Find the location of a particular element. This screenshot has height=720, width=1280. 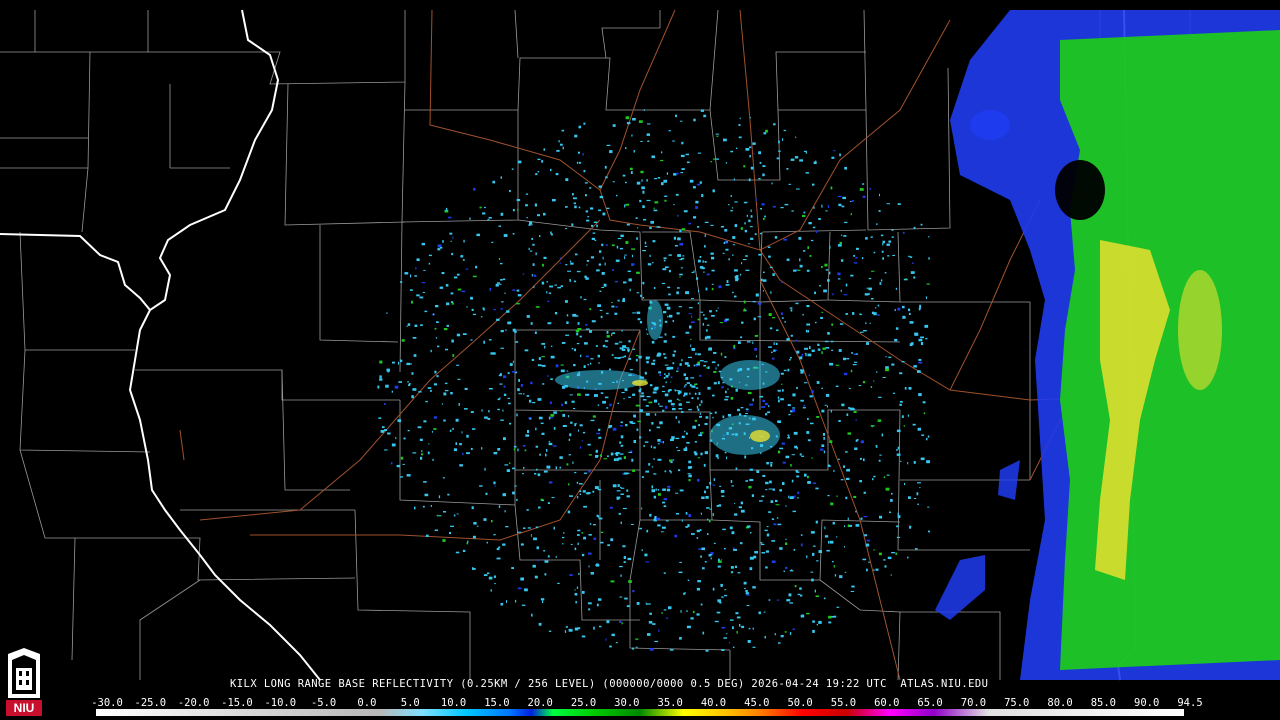

scale-label: 5.0 is located at coordinates (410, 703).